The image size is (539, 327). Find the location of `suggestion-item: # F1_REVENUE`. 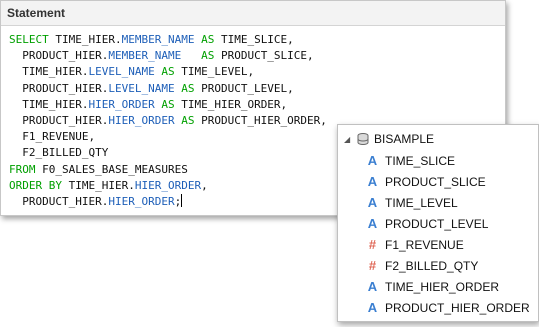

suggestion-item: # F1_REVENUE is located at coordinates (448, 244).